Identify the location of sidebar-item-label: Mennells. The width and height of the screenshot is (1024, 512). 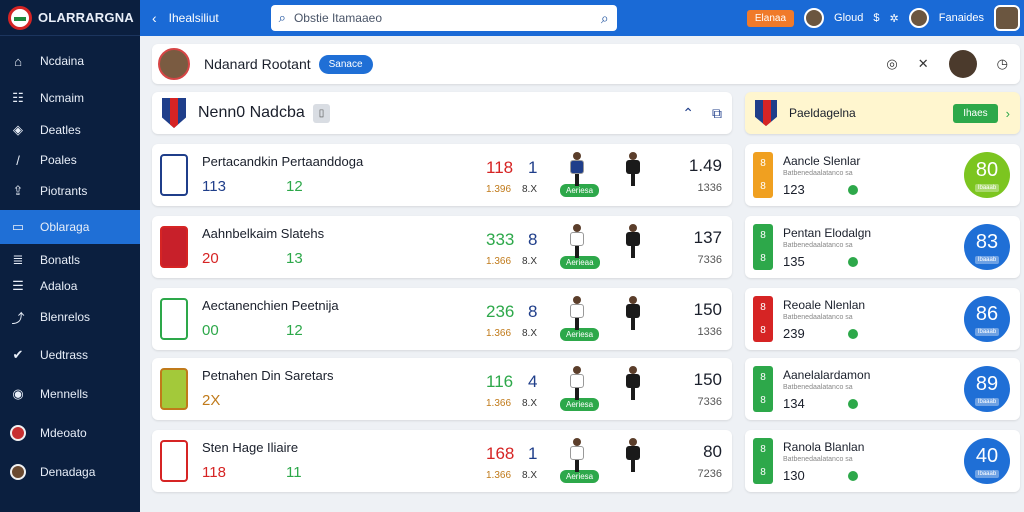
(64, 394).